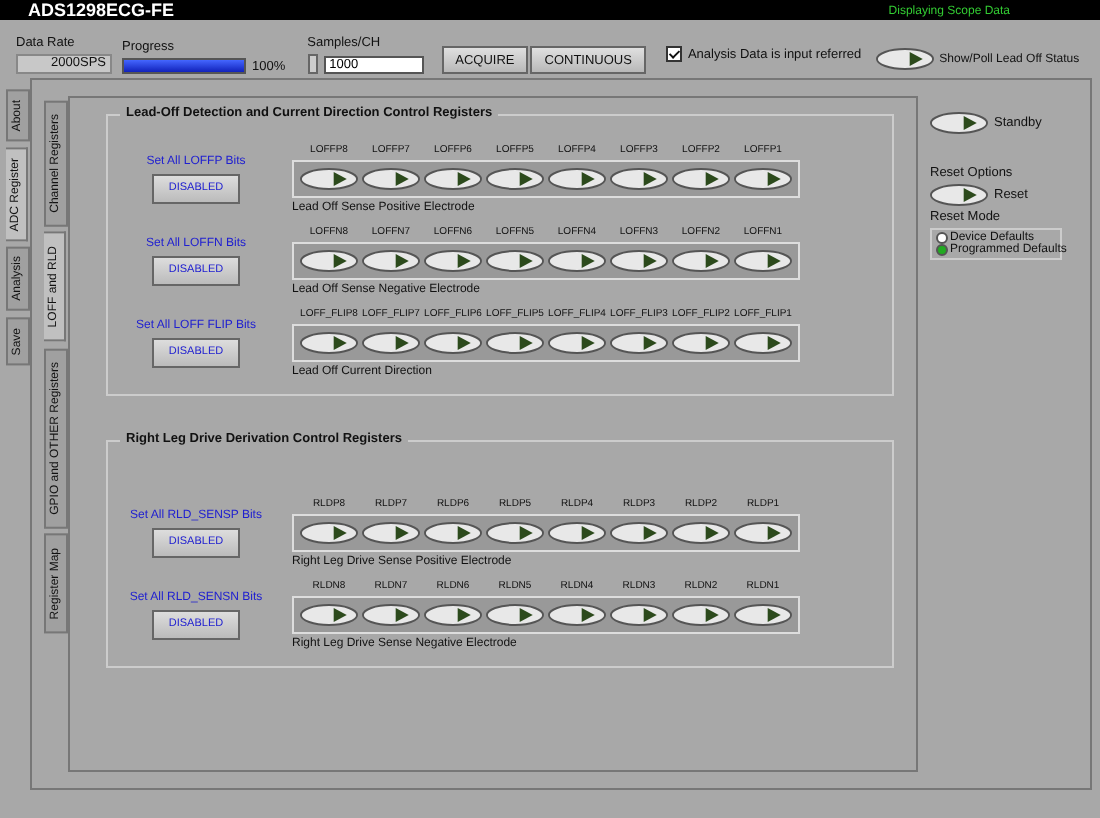 This screenshot has height=818, width=1100. I want to click on checkbox, so click(673, 54).